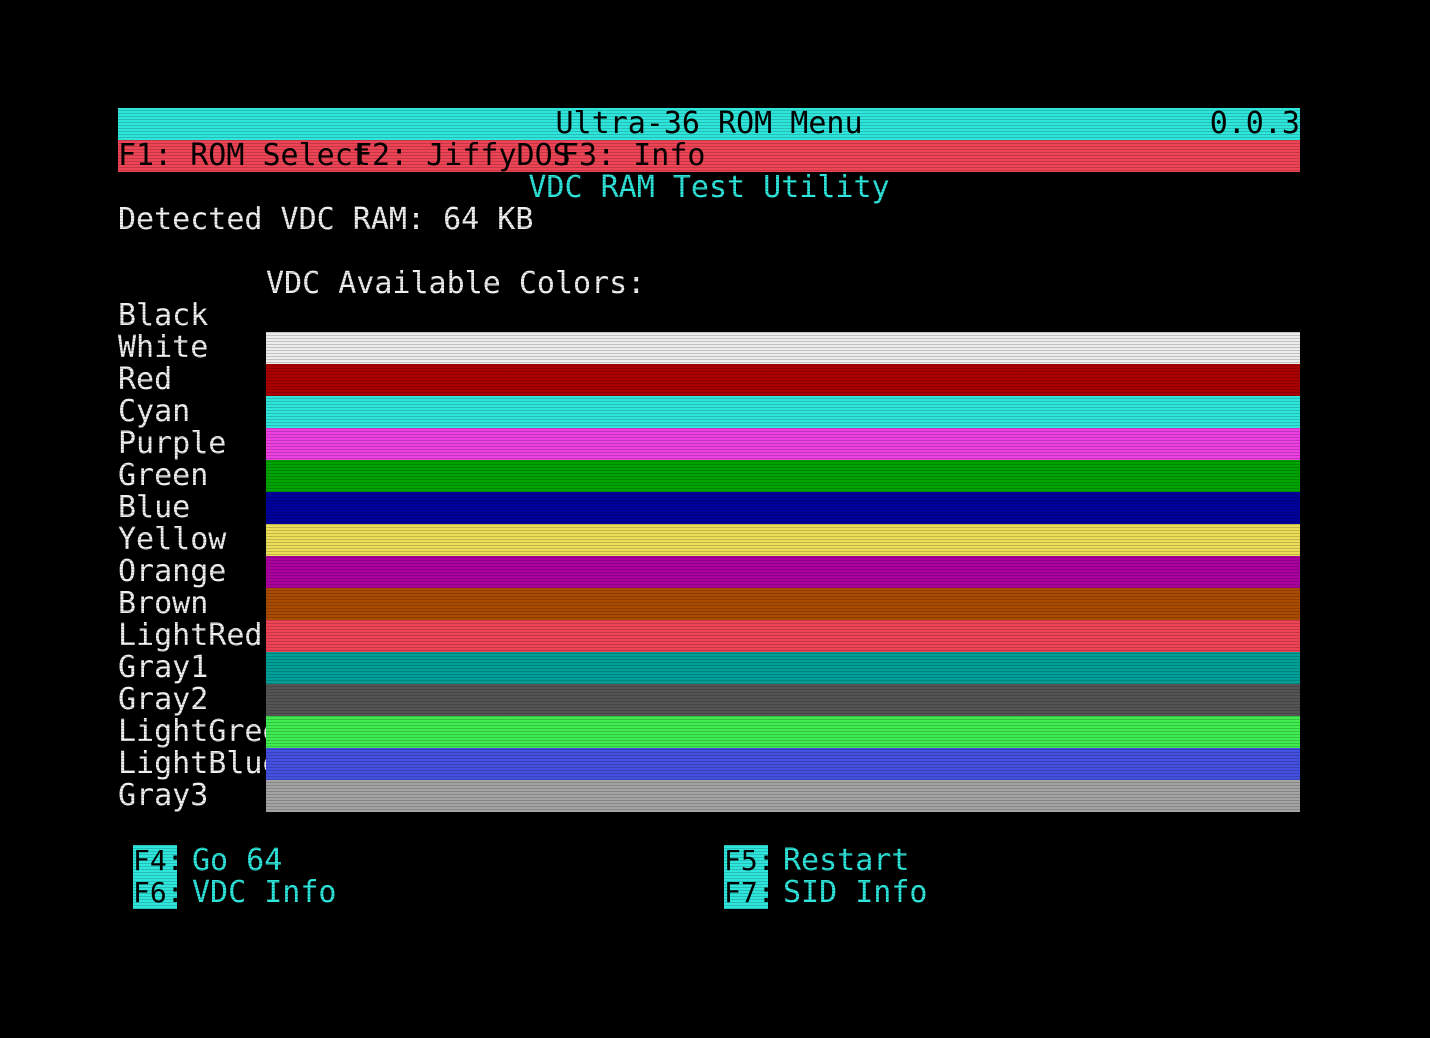 The image size is (1430, 1038). Describe the element at coordinates (163, 699) in the screenshot. I see `color-label-gray2: Gray2` at that location.